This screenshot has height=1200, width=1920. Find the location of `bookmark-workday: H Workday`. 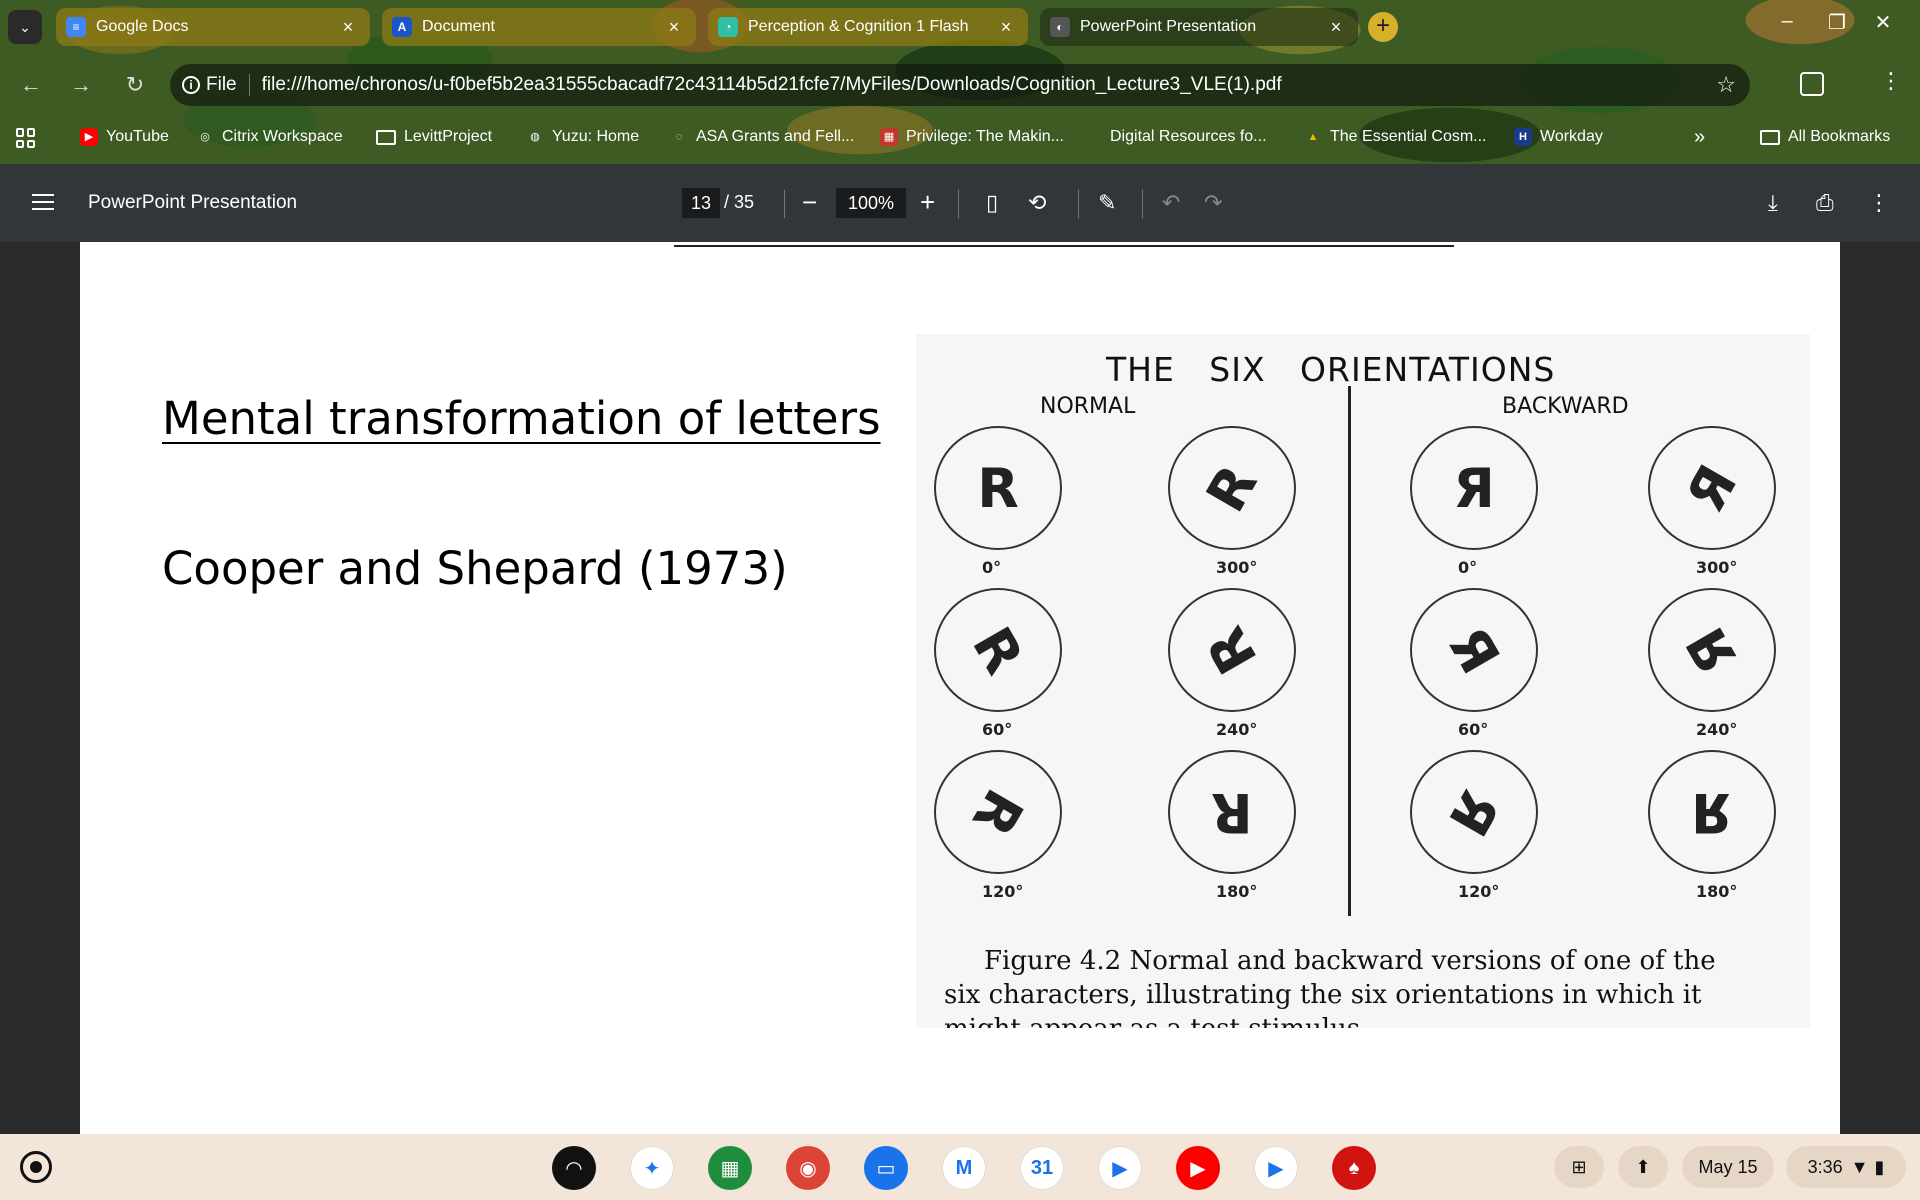

bookmark-workday: H Workday is located at coordinates (1558, 137).